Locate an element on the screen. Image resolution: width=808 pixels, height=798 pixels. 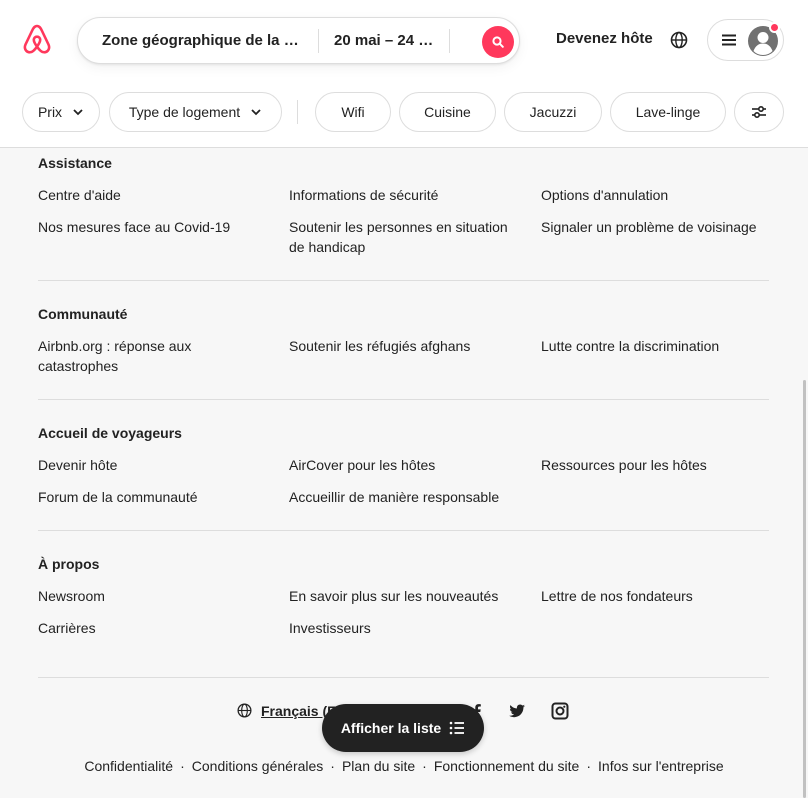
search-button is located at coordinates (498, 42).